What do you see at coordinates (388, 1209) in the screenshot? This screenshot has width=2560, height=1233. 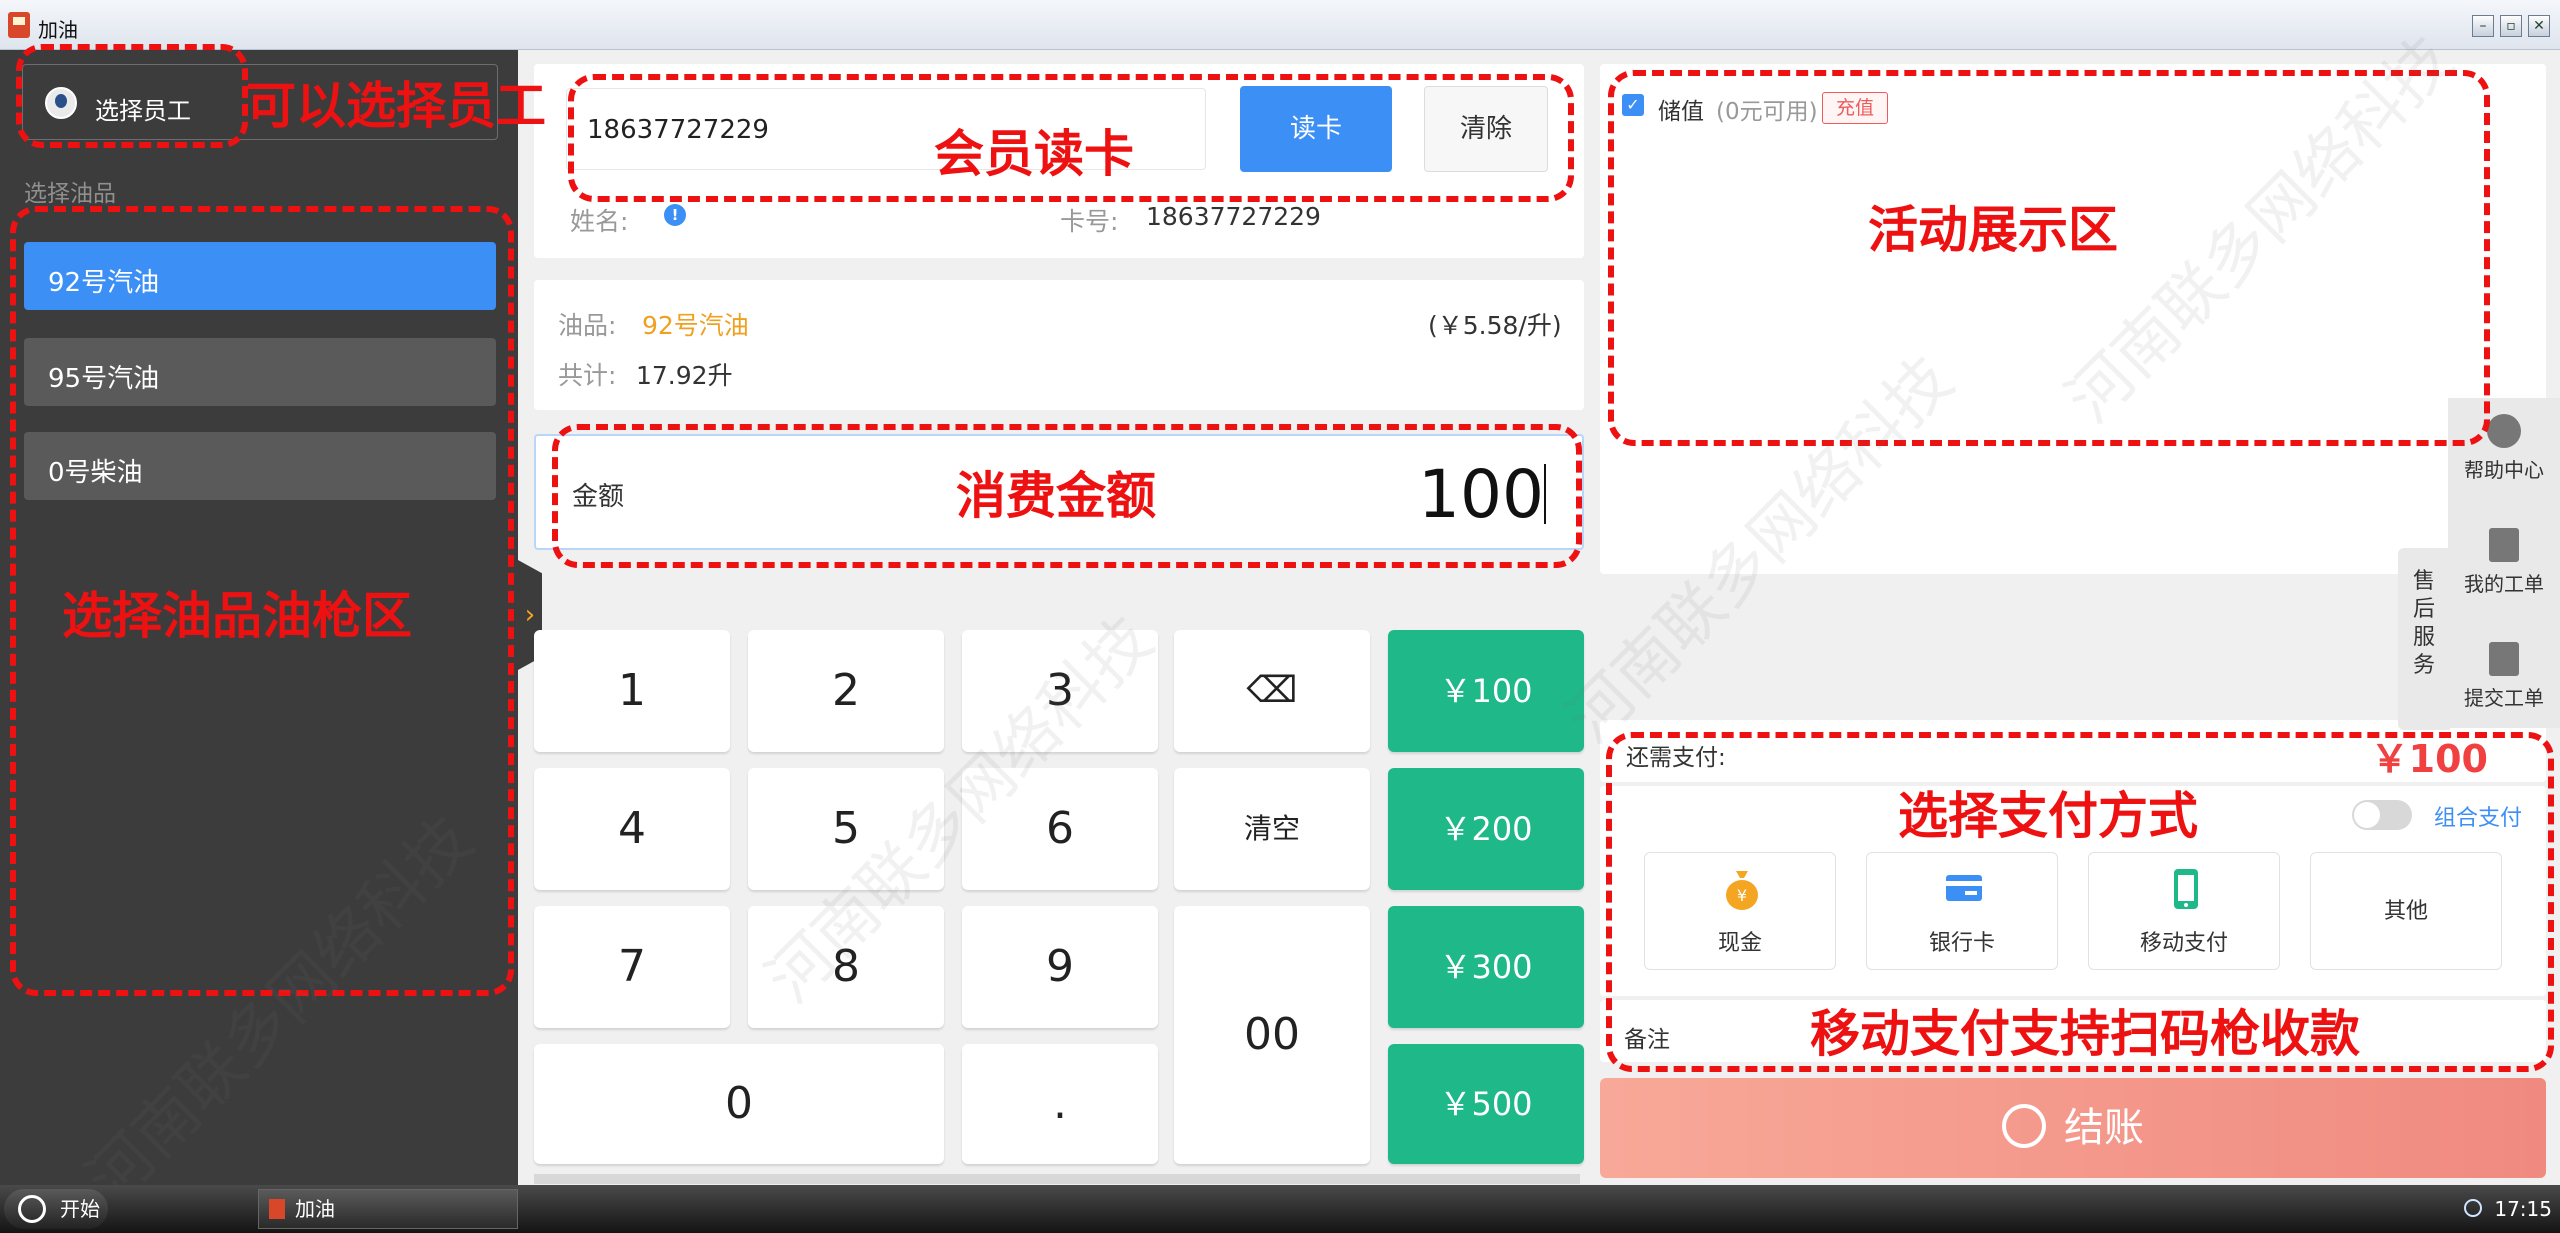 I see `taskbar-app-item: 加油` at bounding box center [388, 1209].